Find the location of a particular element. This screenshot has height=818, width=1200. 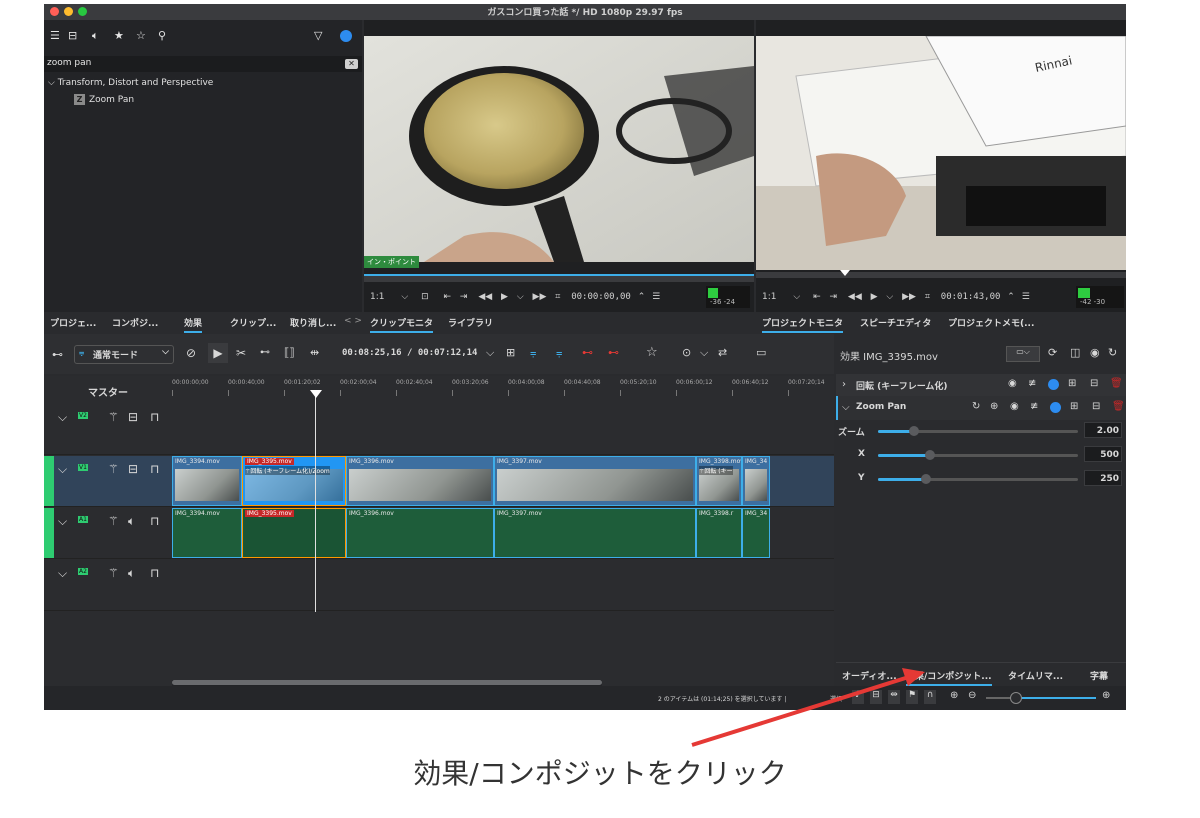

track-header-v1: ⌵ V1 ⚚ ⊟ ⊓ is located at coordinates (108, 481).